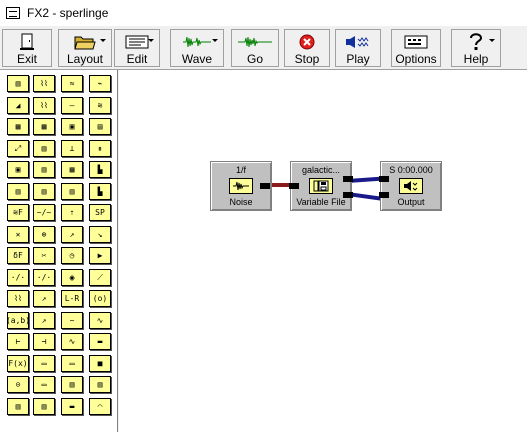 The height and width of the screenshot is (432, 527). Describe the element at coordinates (72, 83) in the screenshot. I see `palette-module-3: ≈` at that location.